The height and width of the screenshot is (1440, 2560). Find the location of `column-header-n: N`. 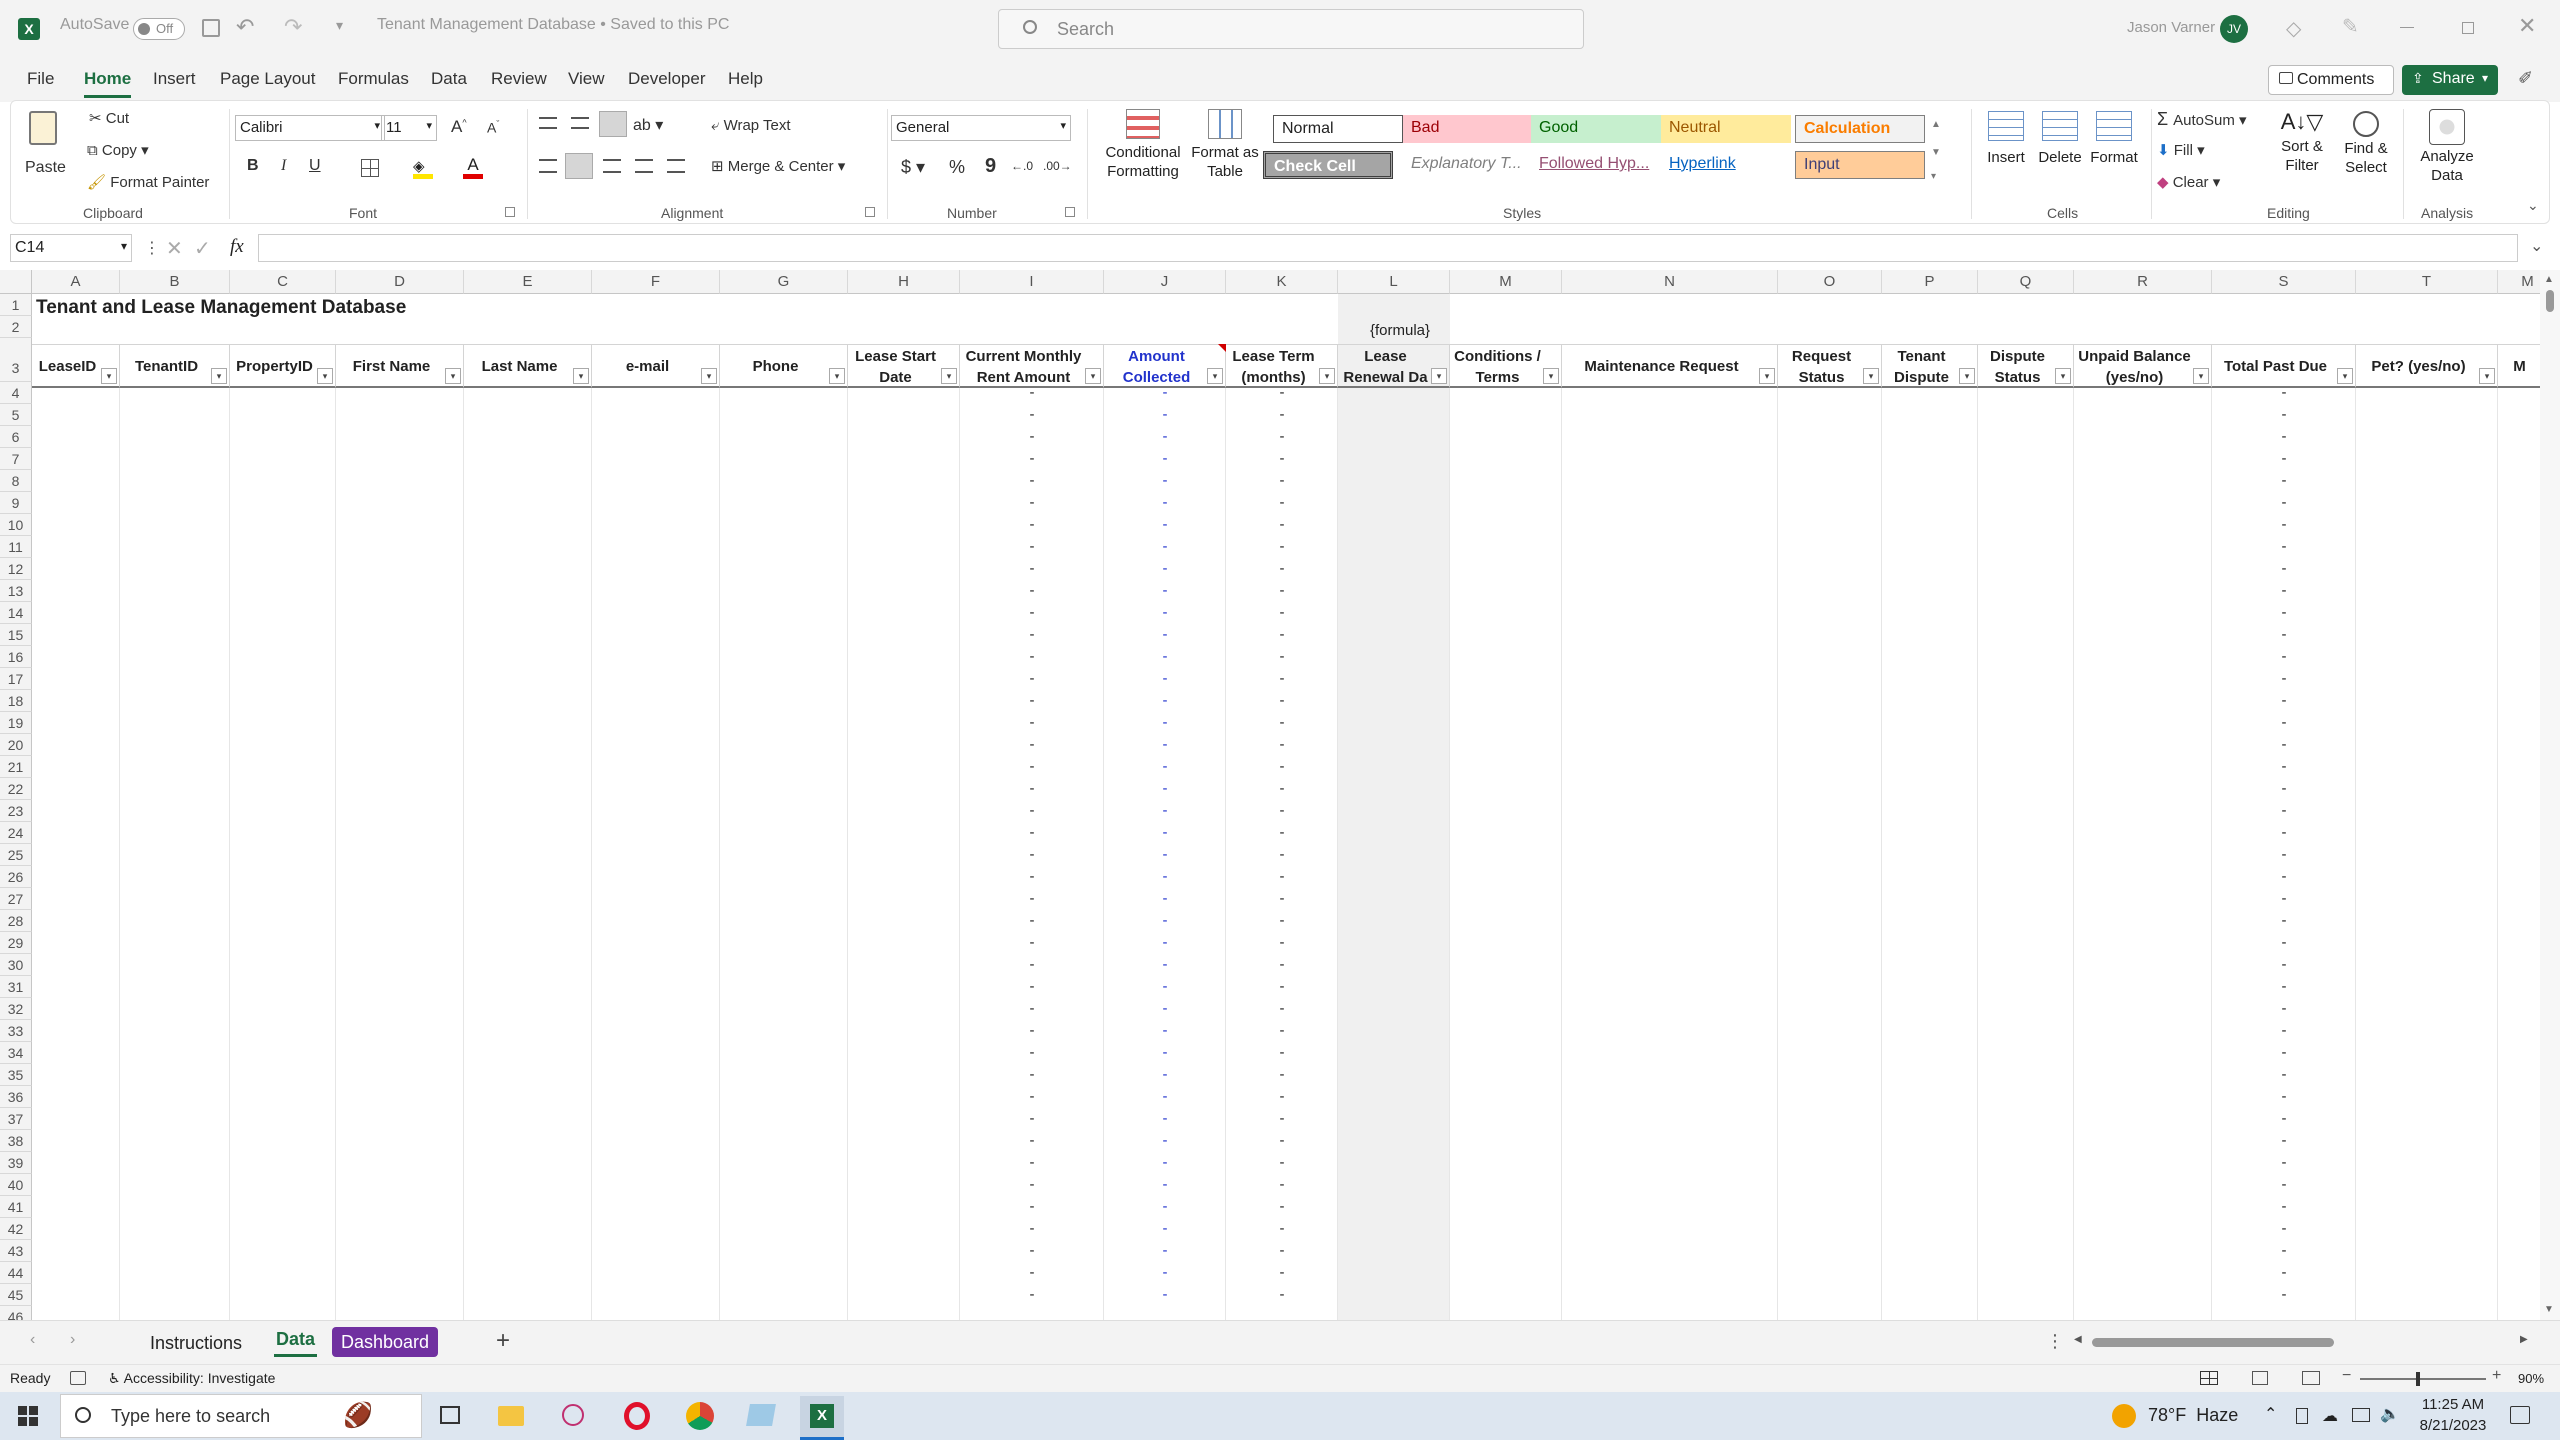

column-header-n: N is located at coordinates (1670, 282).